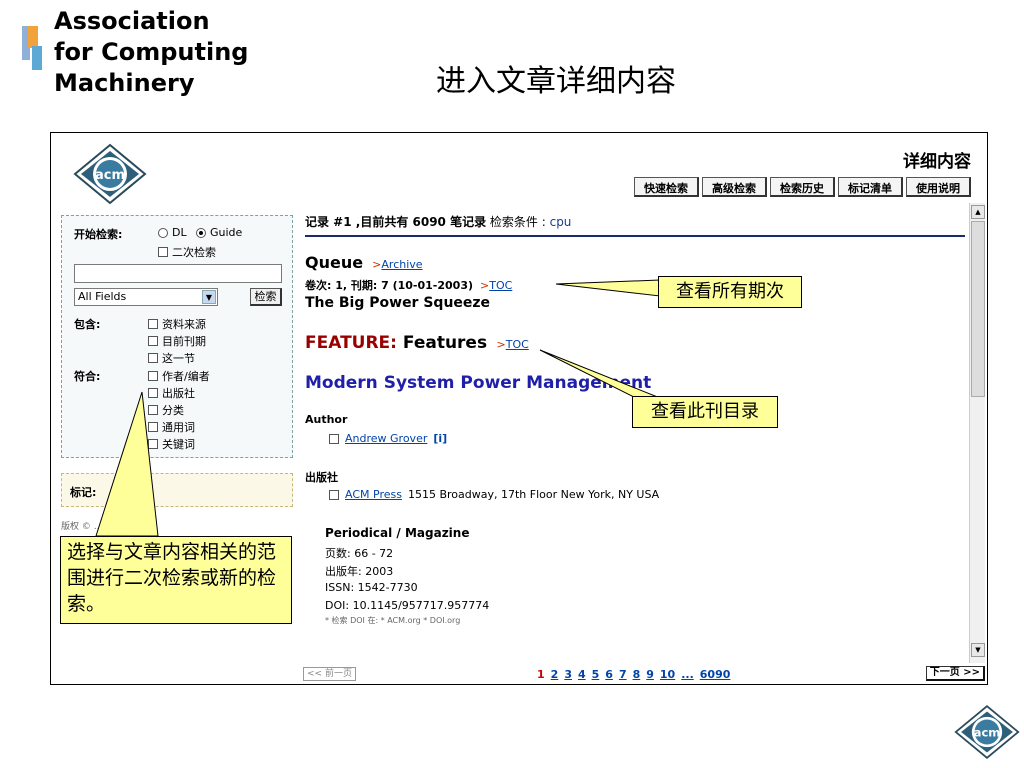  Describe the element at coordinates (635, 236) in the screenshot. I see `divider` at that location.